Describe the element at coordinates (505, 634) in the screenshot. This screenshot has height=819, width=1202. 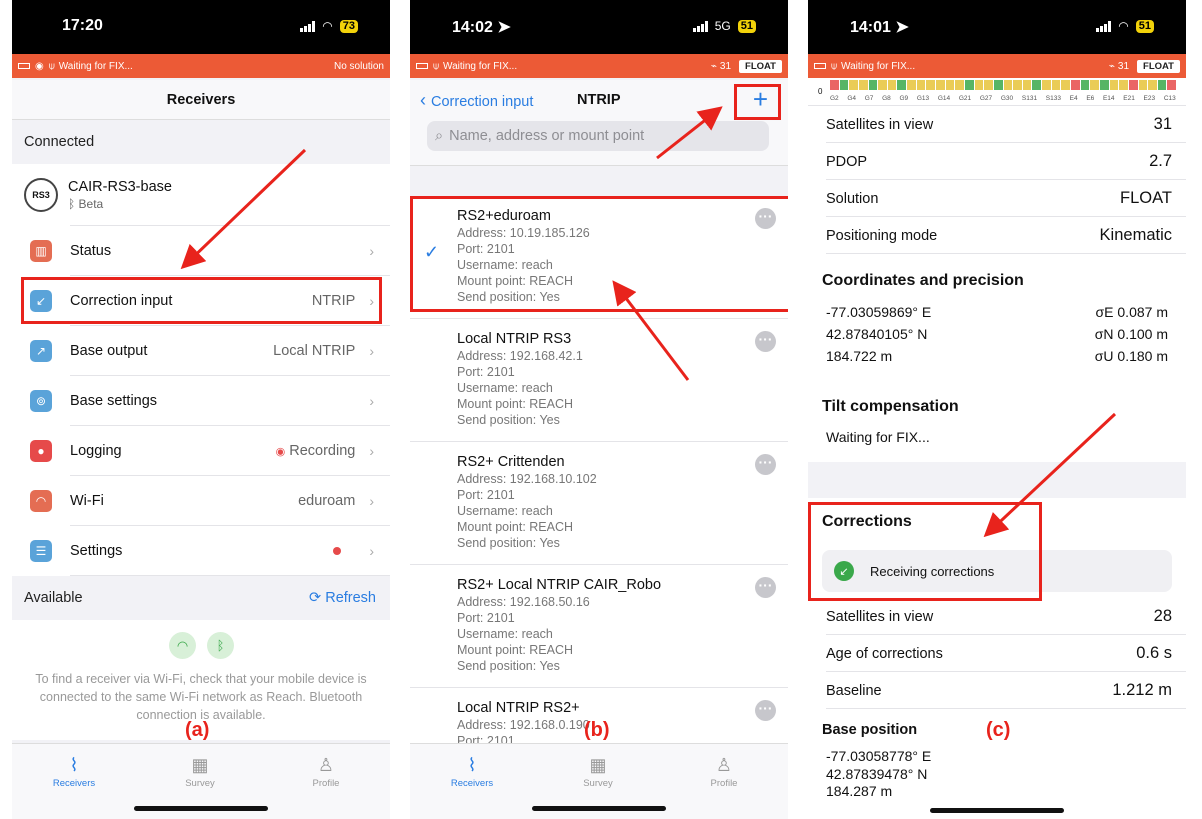
I see `ntrip-user: Username: reach` at that location.